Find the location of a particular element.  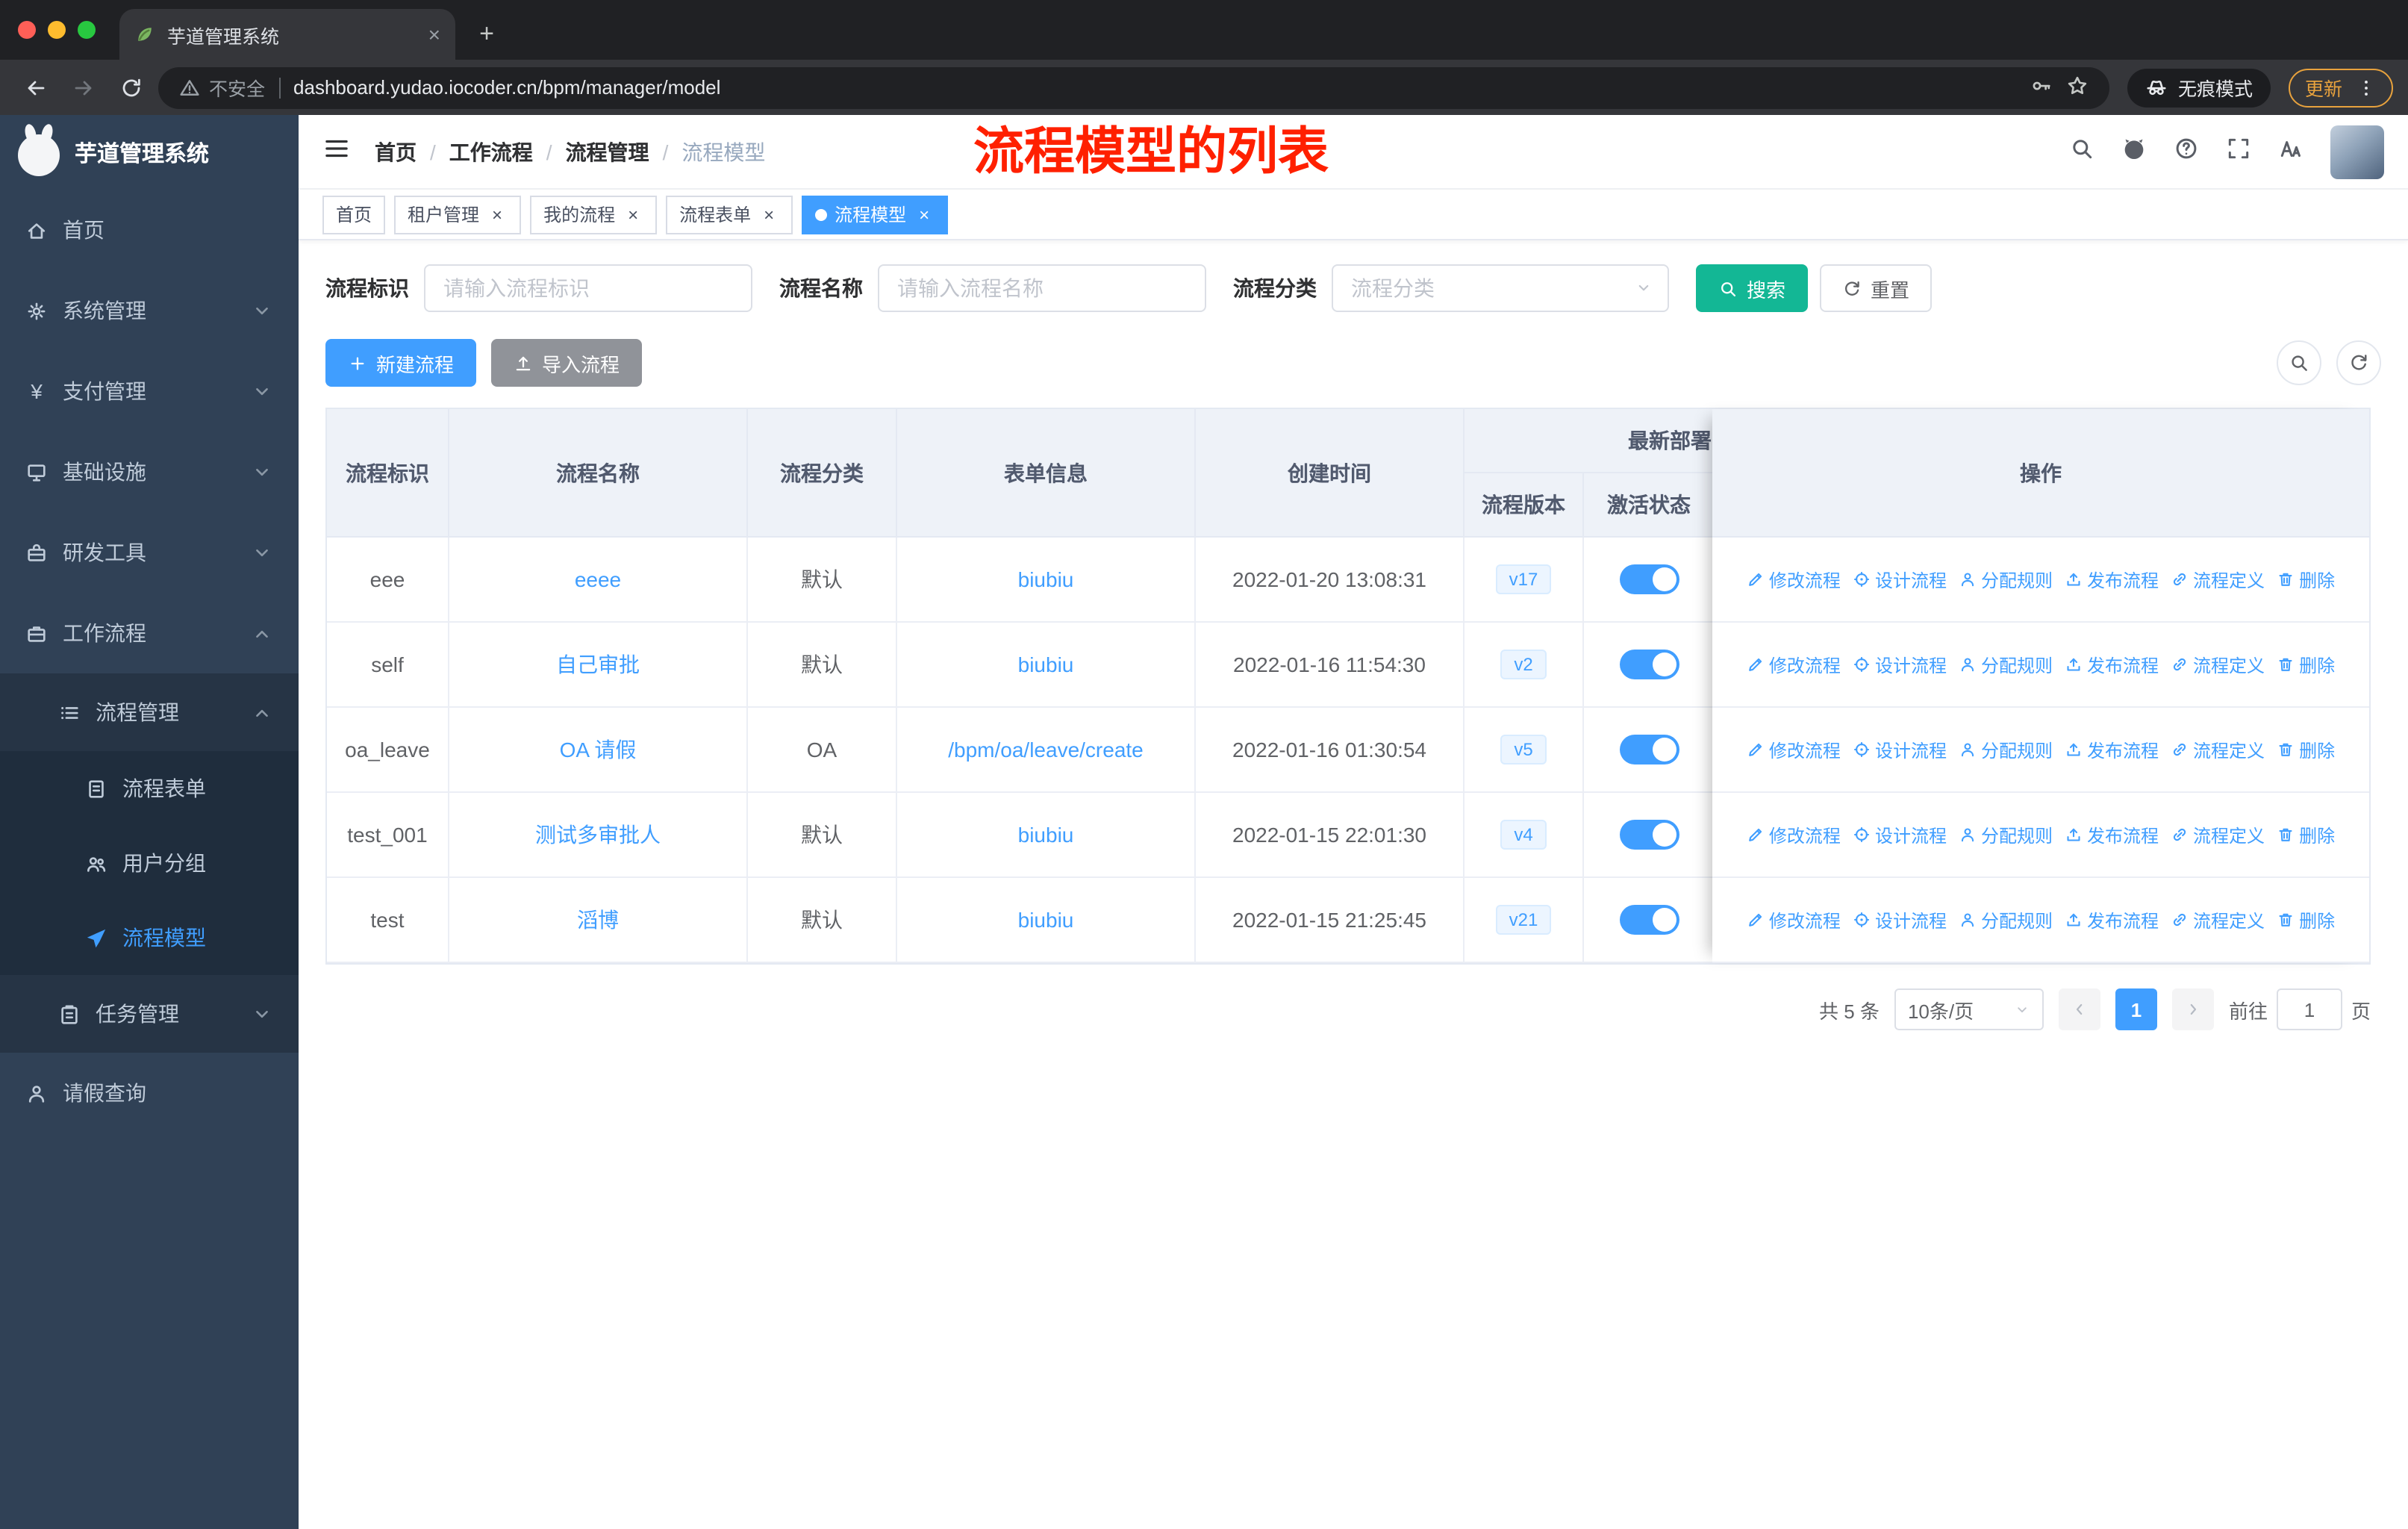

sidebar-item-workflow: 工作流程 is located at coordinates (149, 633).